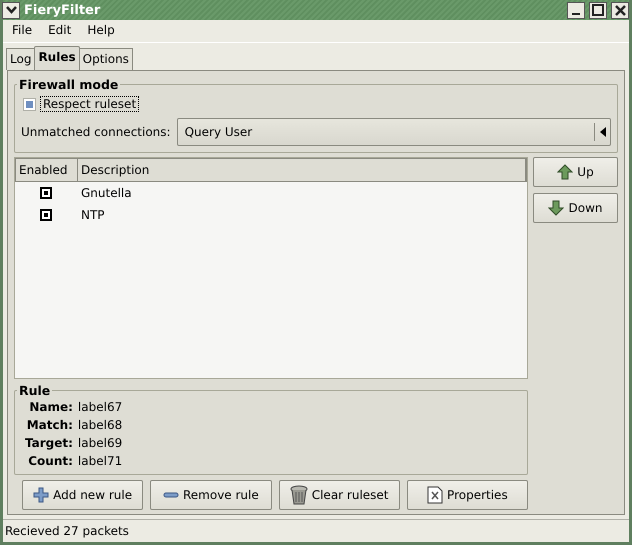 Image resolution: width=632 pixels, height=545 pixels. I want to click on field-label: Name:, so click(50, 407).